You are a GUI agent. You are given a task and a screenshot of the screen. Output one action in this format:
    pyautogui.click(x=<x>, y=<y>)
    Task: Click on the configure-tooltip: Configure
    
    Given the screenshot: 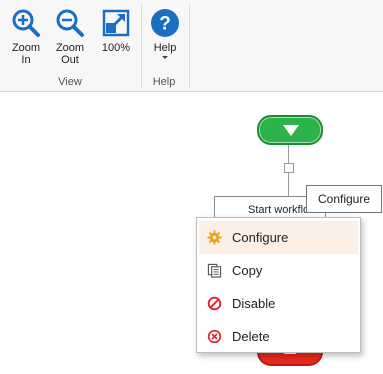 What is the action you would take?
    pyautogui.click(x=344, y=199)
    